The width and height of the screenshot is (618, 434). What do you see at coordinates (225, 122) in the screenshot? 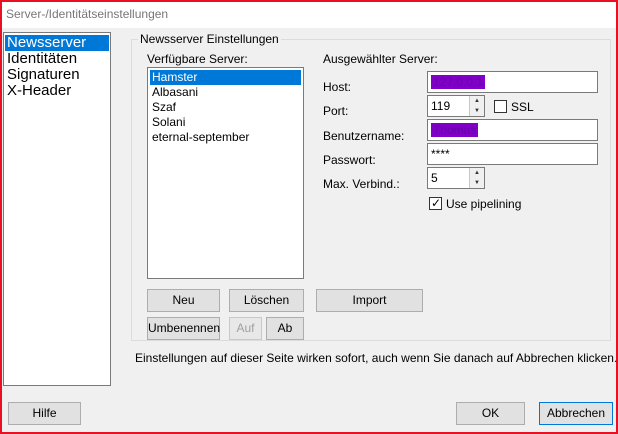
I see `server-item-solani: Solani` at bounding box center [225, 122].